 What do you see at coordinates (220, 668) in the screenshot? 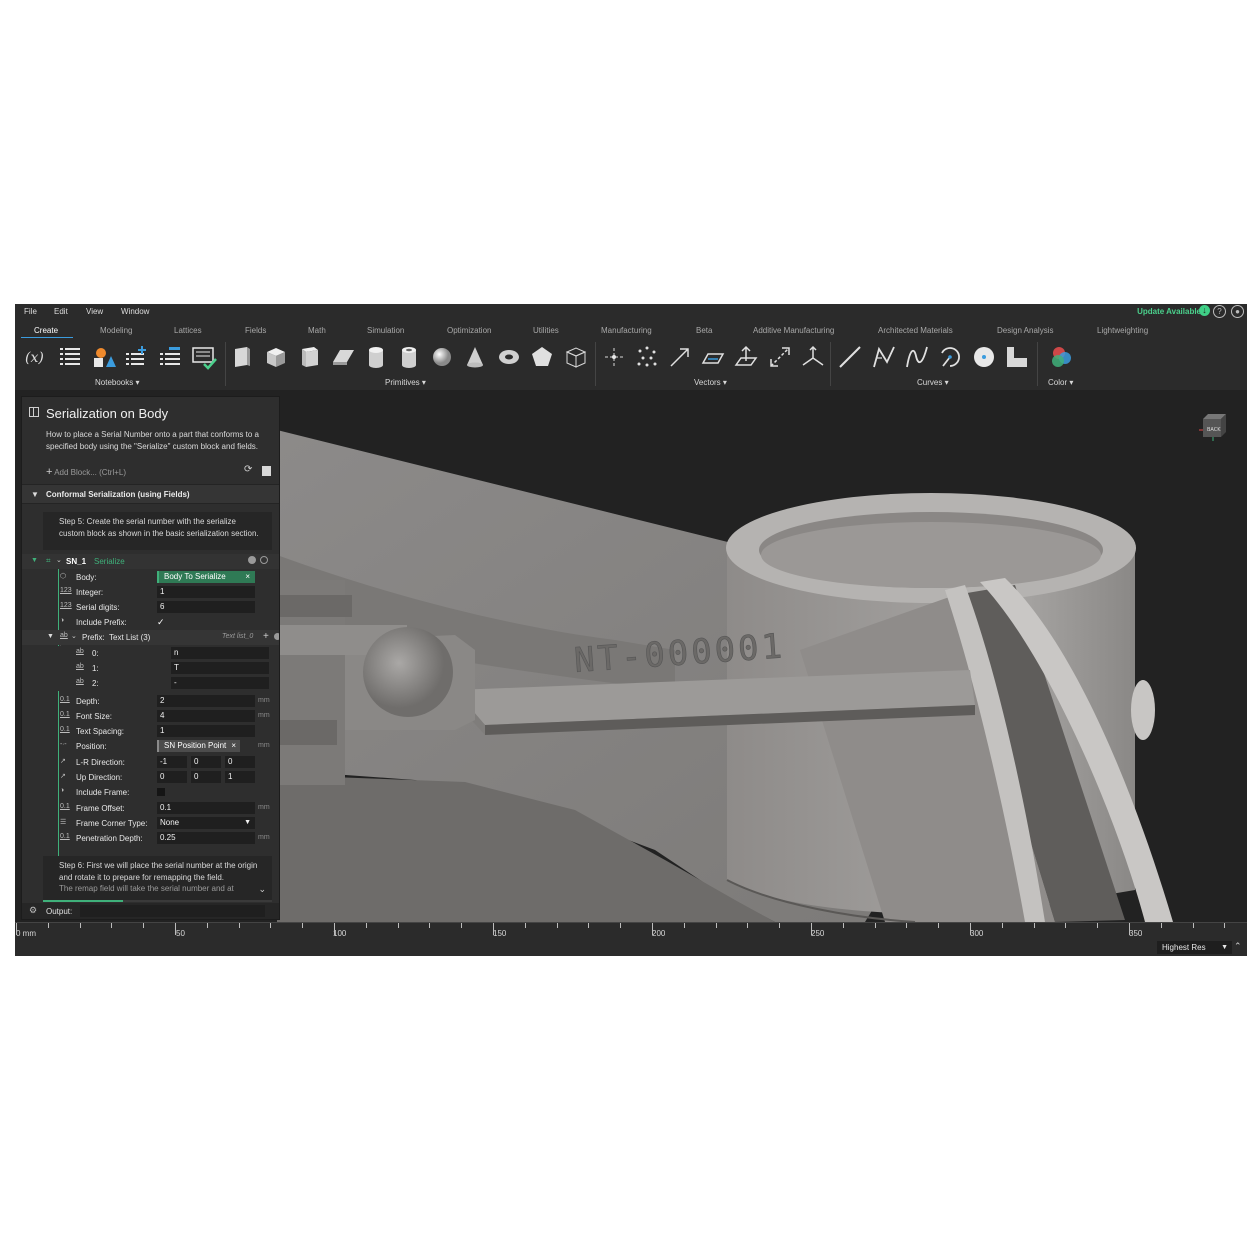
I see `prefix-item-input: T` at bounding box center [220, 668].